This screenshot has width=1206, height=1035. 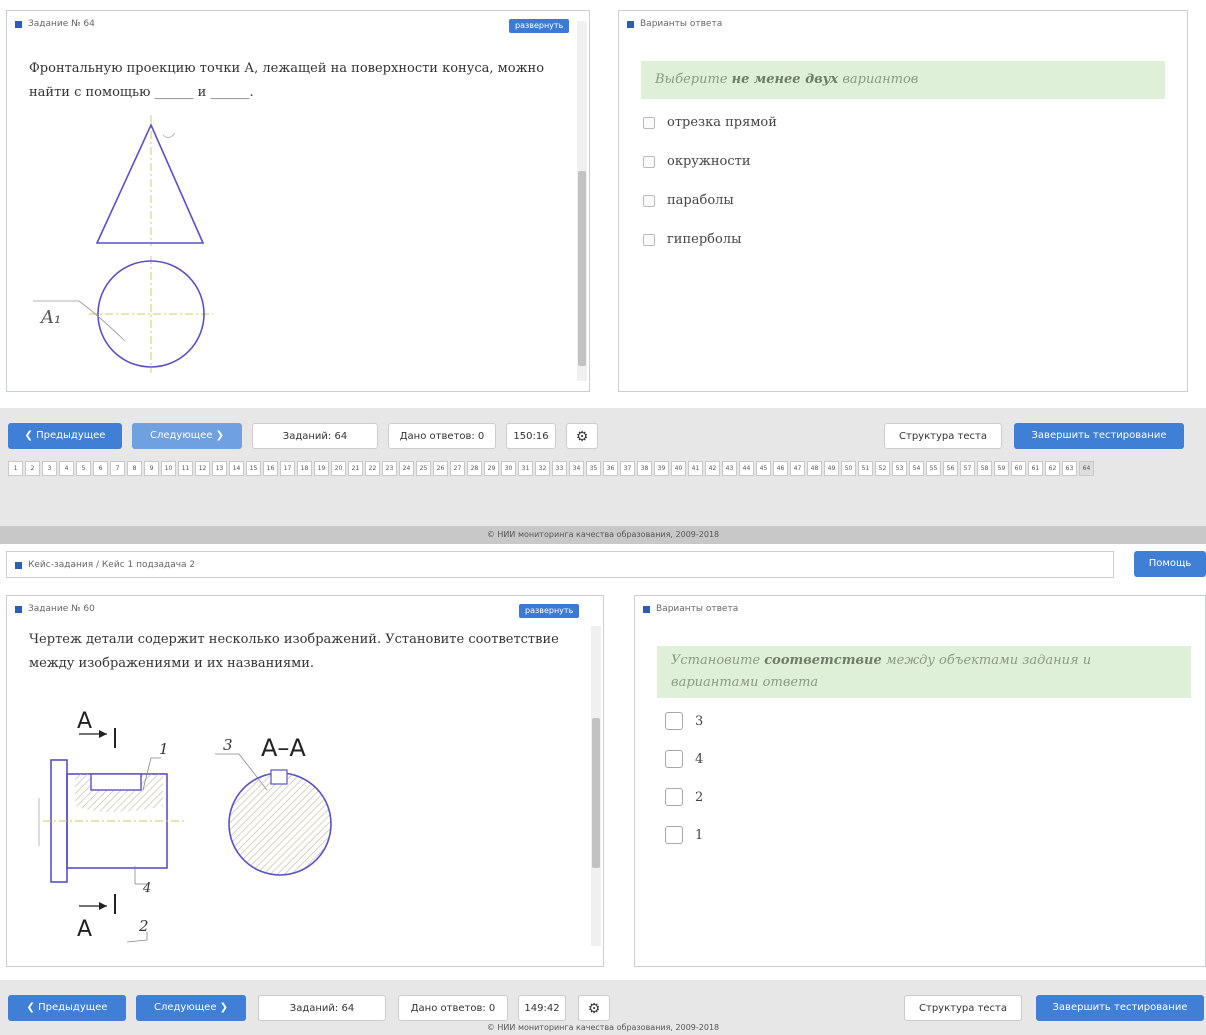 What do you see at coordinates (321, 468) in the screenshot?
I see `page-link-19: 19` at bounding box center [321, 468].